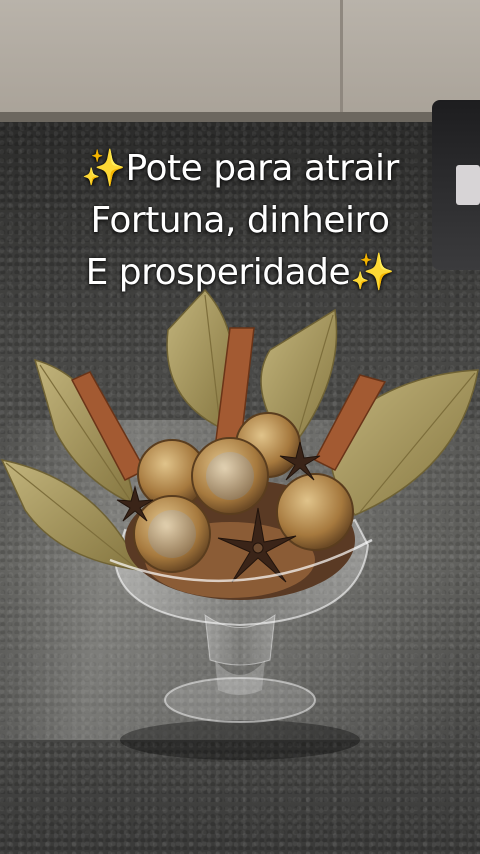 Image resolution: width=480 pixels, height=854 pixels. I want to click on caption-line-2: Fortuna, dinheiro, so click(240, 220).